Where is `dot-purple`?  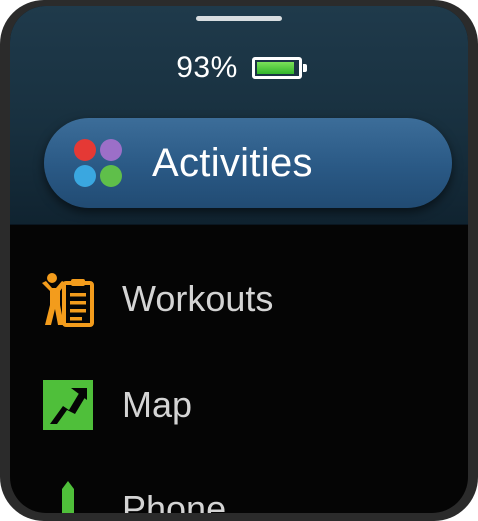 dot-purple is located at coordinates (111, 150).